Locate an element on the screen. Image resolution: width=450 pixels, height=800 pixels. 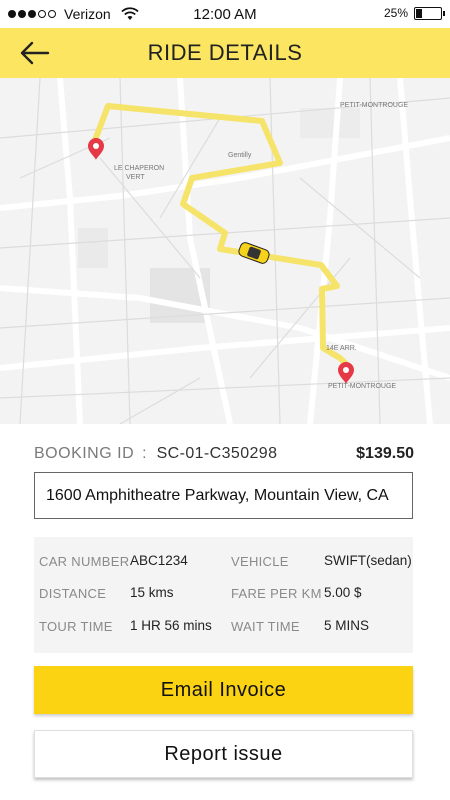
wait-time-value: 5 MINS is located at coordinates (347, 625).